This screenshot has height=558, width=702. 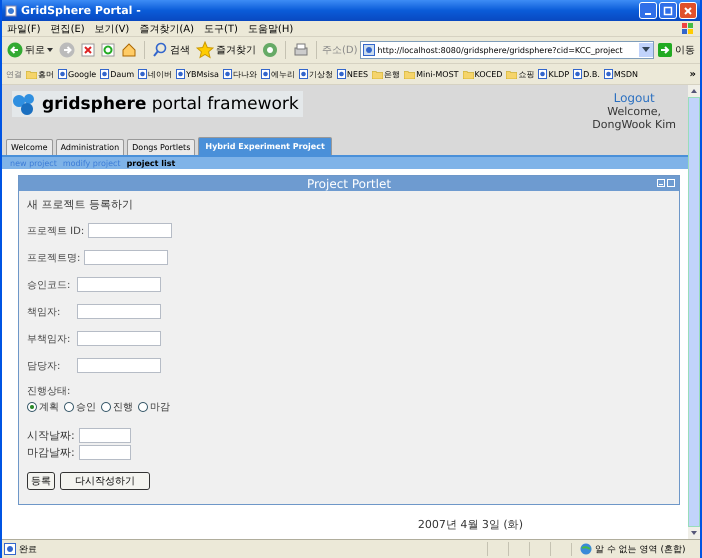 I want to click on scrollbar, so click(x=694, y=312).